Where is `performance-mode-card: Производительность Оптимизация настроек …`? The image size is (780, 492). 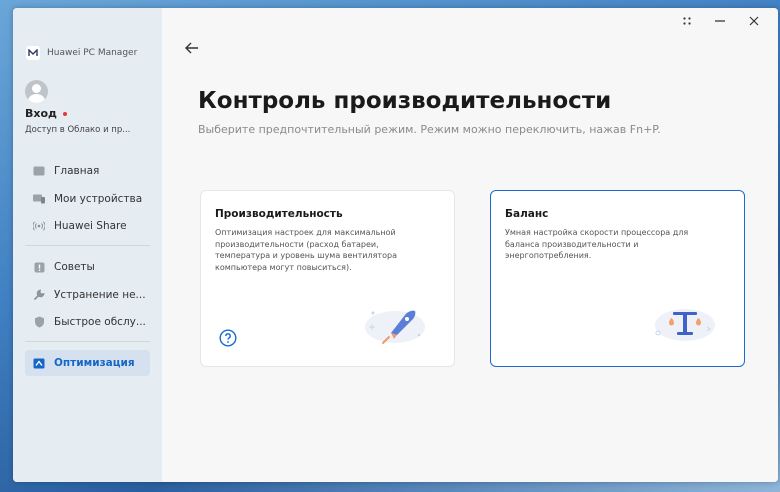 performance-mode-card: Производительность Оптимизация настроек … is located at coordinates (327, 278).